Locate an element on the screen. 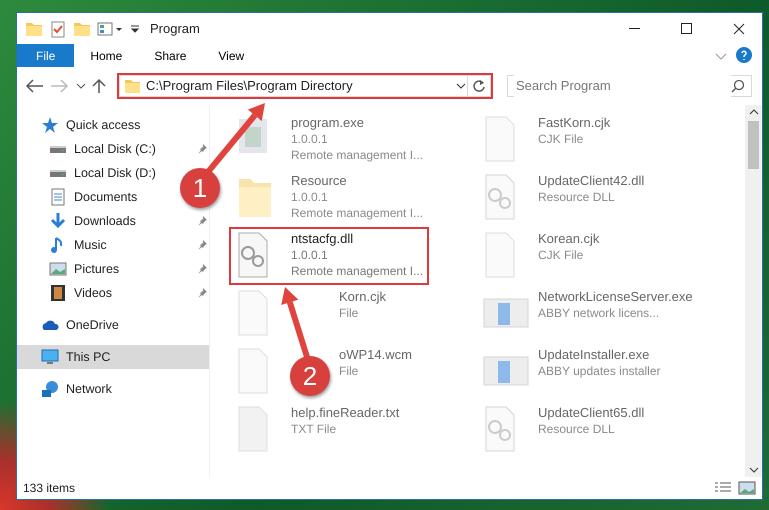  ribbon-tab: Share is located at coordinates (170, 55).